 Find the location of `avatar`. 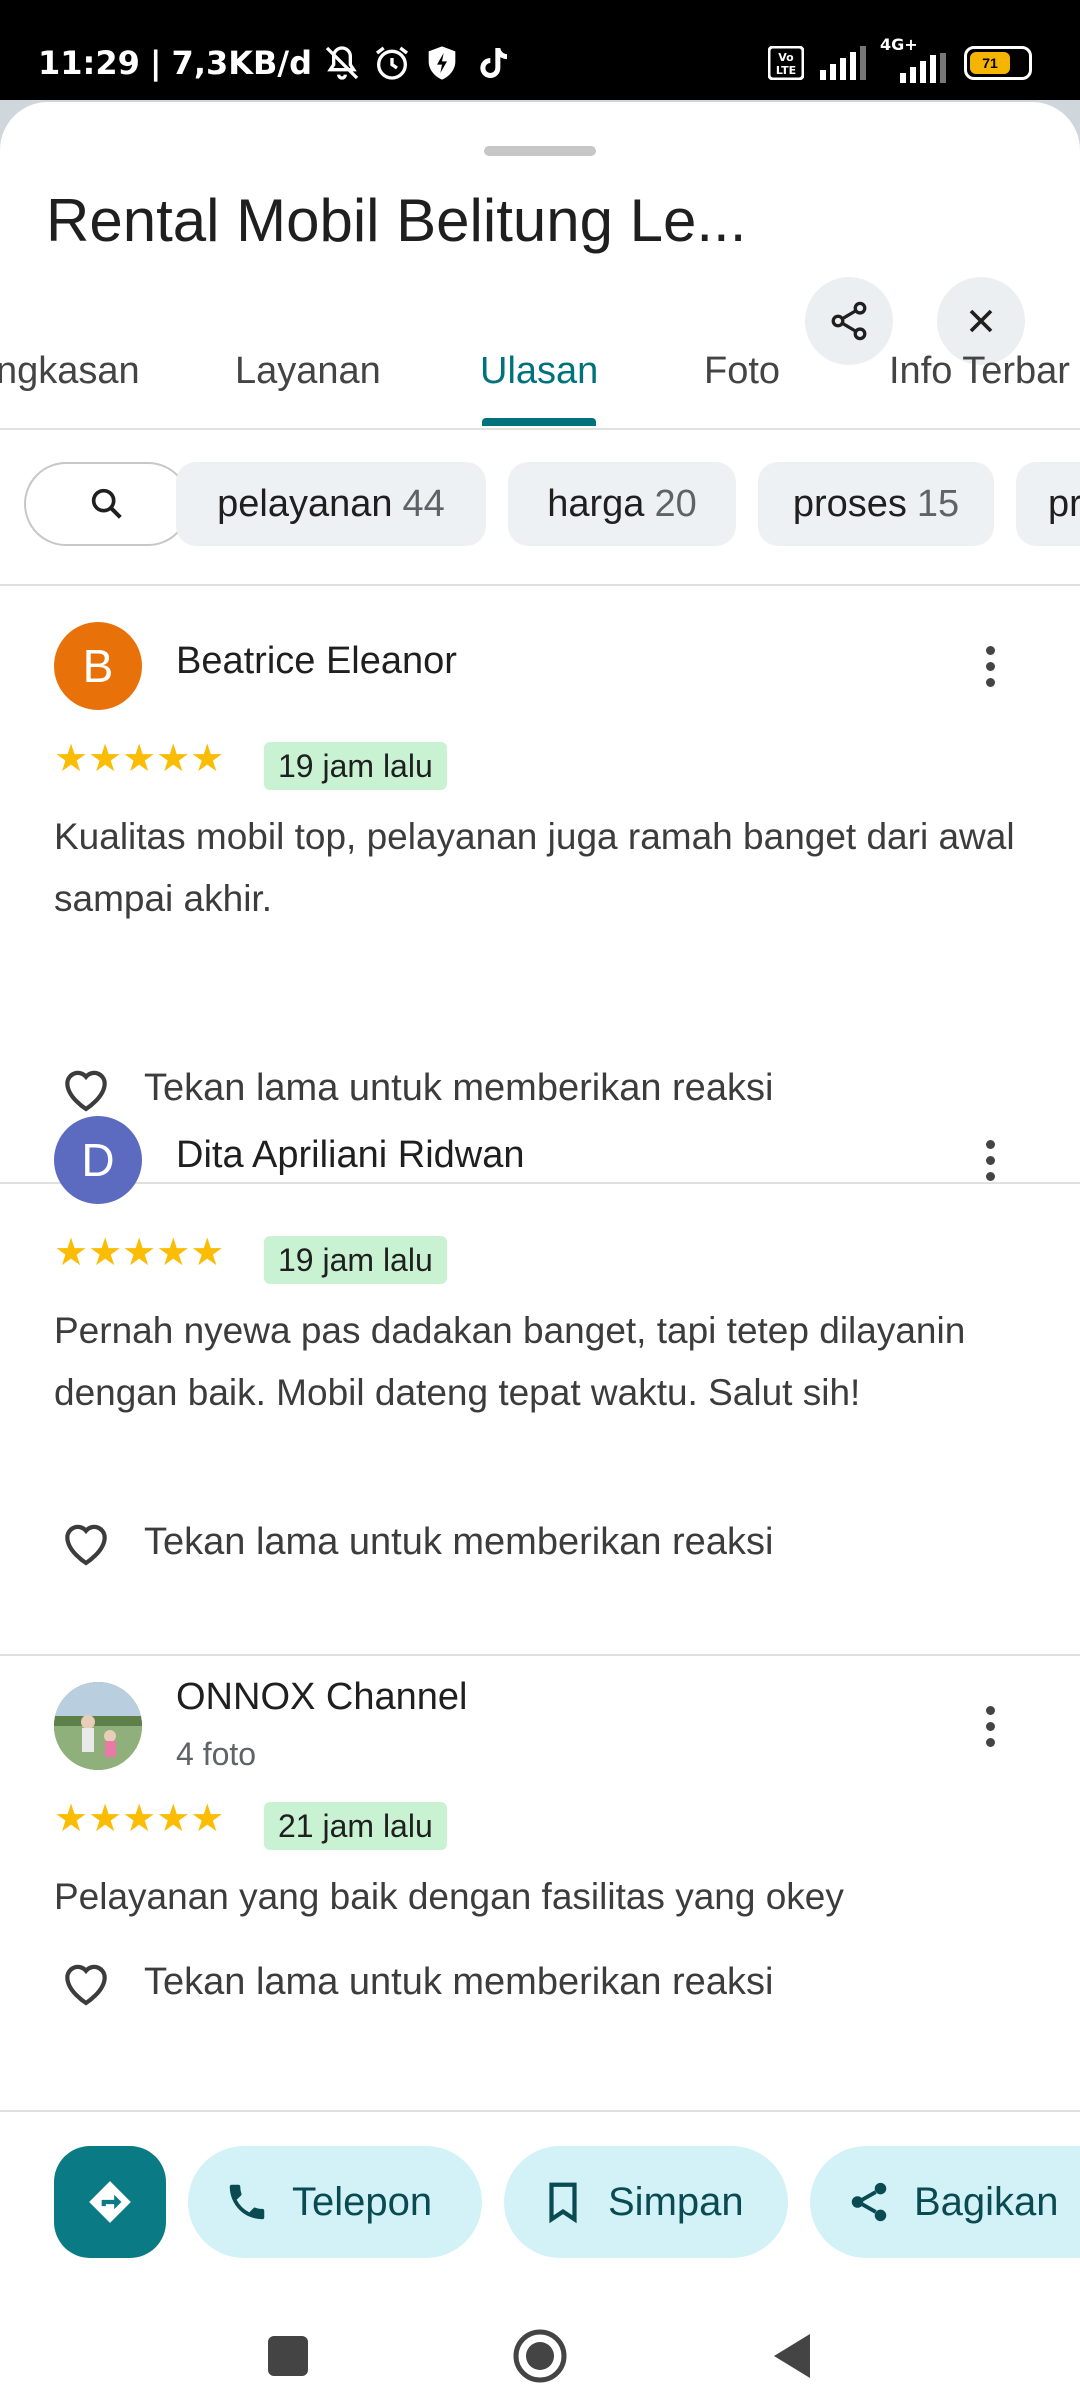

avatar is located at coordinates (98, 1726).